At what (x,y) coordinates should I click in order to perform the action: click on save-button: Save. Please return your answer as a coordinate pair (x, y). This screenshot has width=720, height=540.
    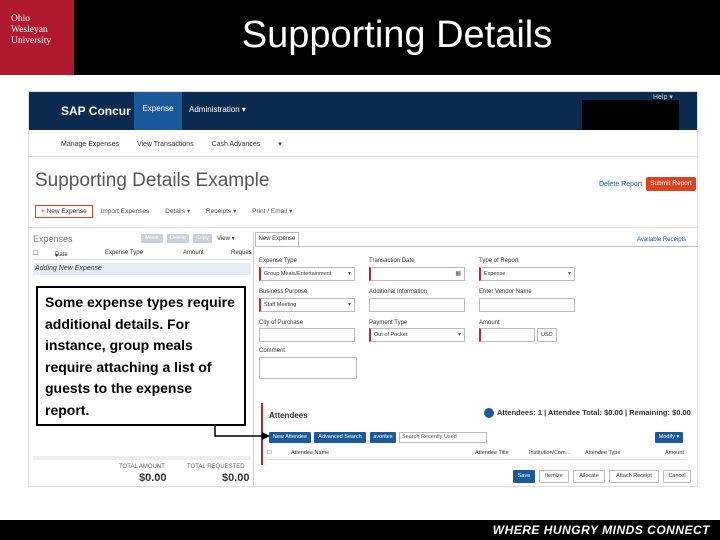
    Looking at the image, I should click on (524, 476).